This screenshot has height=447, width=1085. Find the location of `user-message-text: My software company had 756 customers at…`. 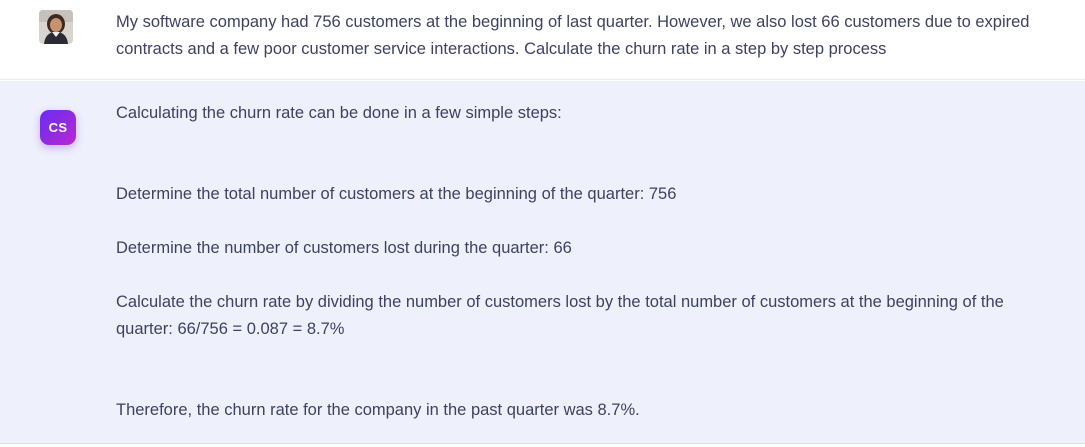

user-message-text: My software company had 756 customers at… is located at coordinates (573, 35).